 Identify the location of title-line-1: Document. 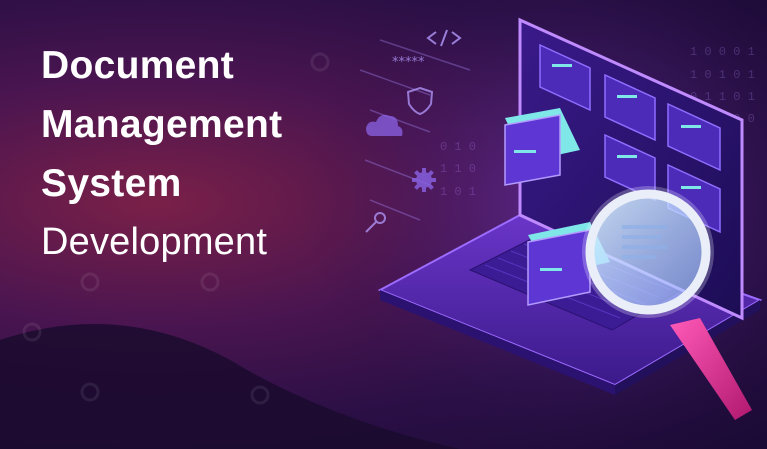
(138, 65).